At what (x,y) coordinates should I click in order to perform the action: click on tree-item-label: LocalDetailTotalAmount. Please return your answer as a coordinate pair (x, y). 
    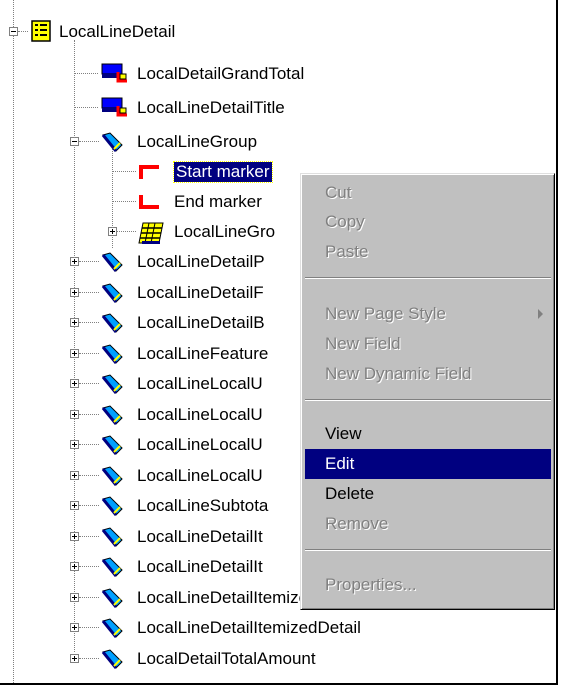
    Looking at the image, I should click on (226, 659).